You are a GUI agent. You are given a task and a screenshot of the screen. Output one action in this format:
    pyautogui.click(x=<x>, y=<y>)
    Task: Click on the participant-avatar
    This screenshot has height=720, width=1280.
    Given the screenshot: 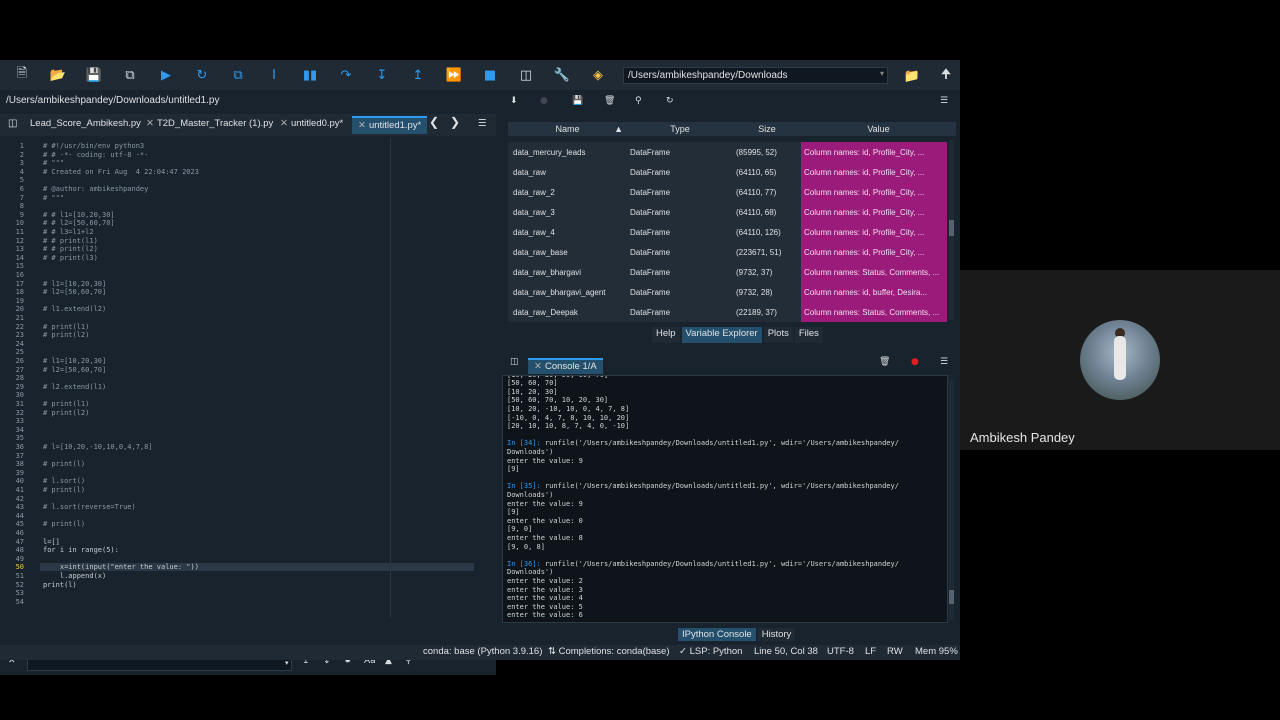 What is the action you would take?
    pyautogui.click(x=1120, y=360)
    